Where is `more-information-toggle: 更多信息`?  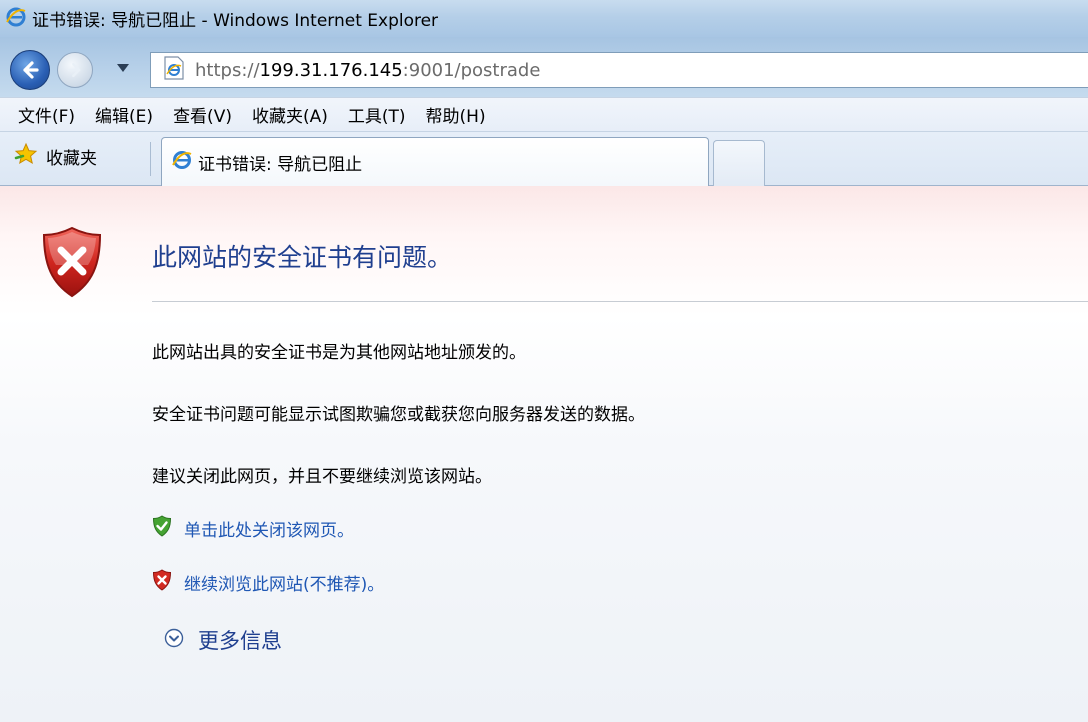 more-information-toggle: 更多信息 is located at coordinates (223, 640).